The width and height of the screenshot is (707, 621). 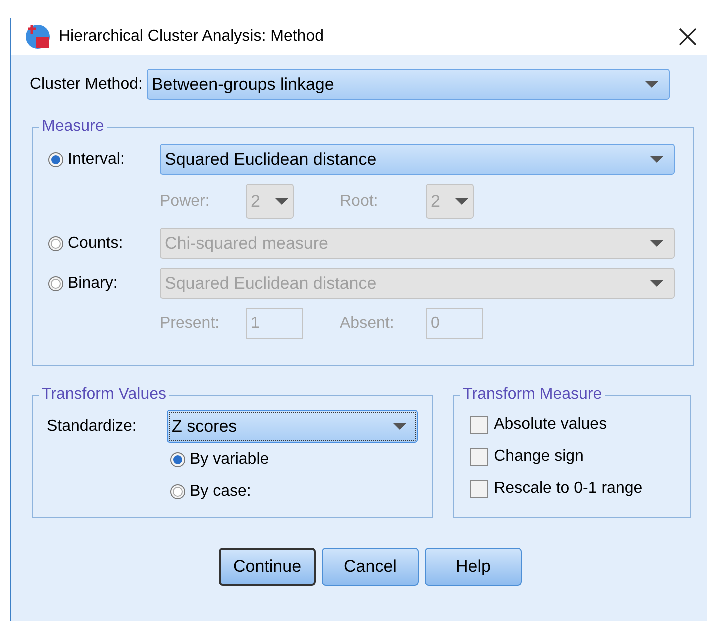 What do you see at coordinates (301, 460) in the screenshot?
I see `radio-option: By variable` at bounding box center [301, 460].